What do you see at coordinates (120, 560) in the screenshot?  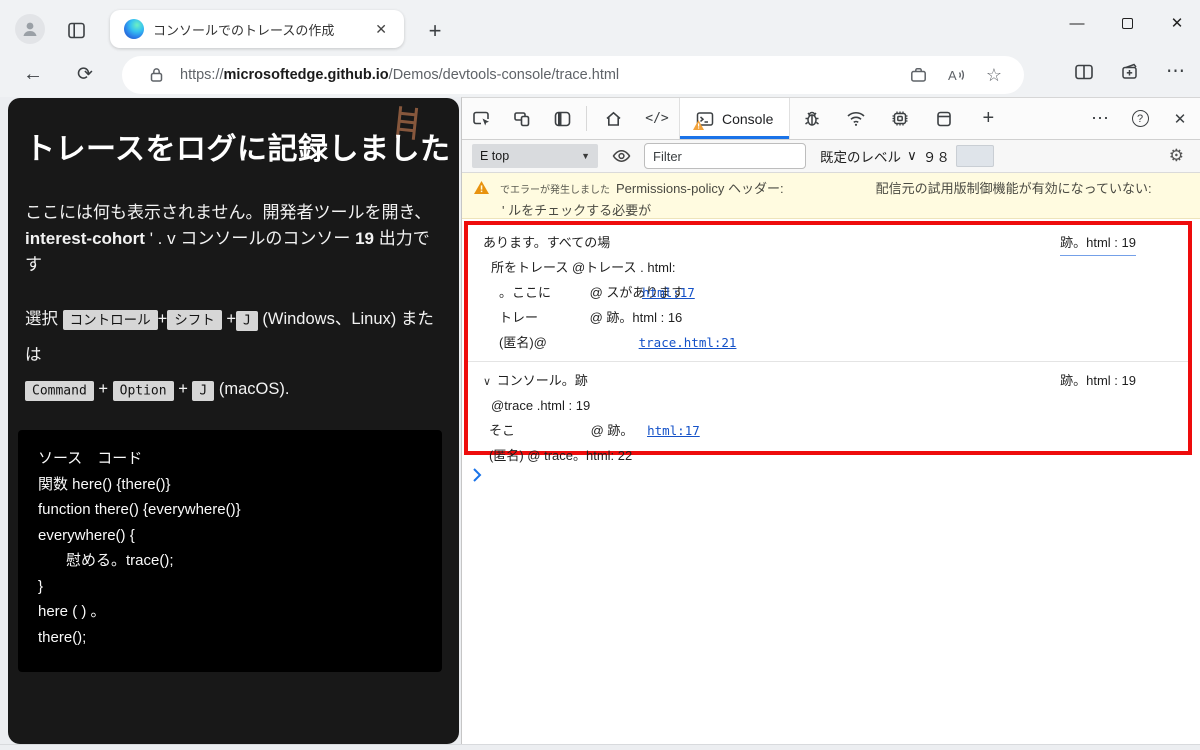 I see `code-line: 慰める。trace();` at bounding box center [120, 560].